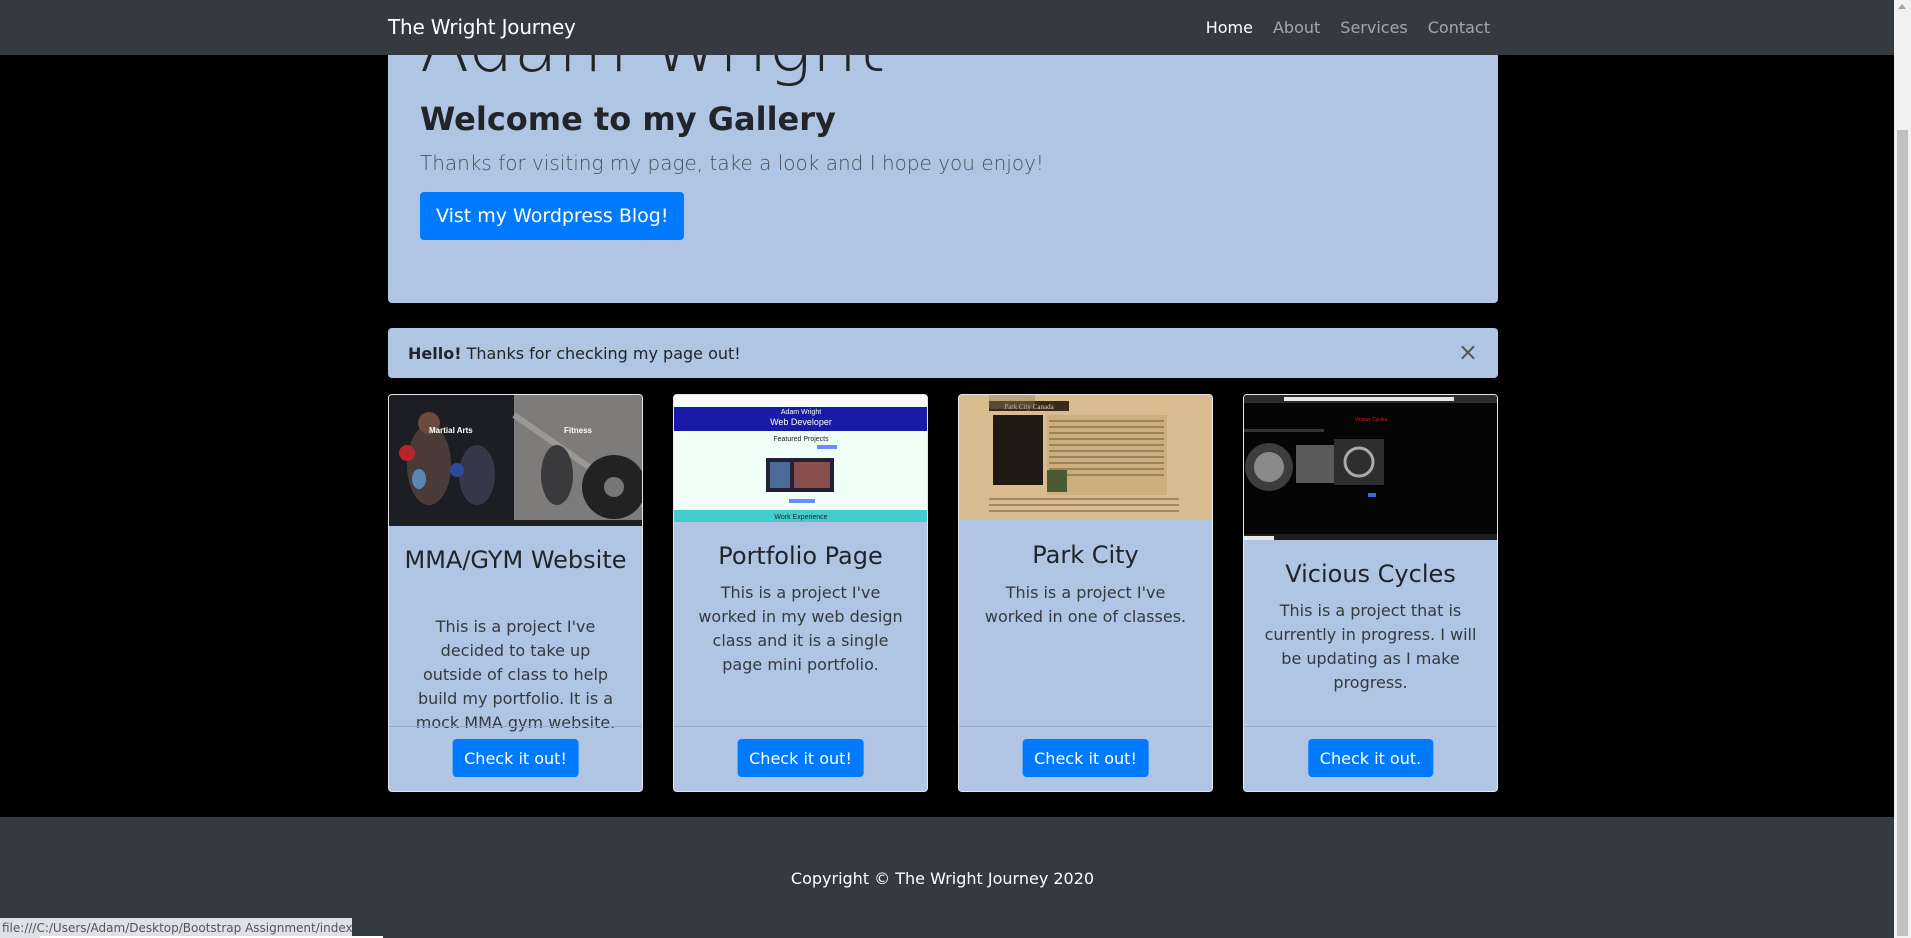 The width and height of the screenshot is (1911, 938). I want to click on check-it-out-button: Check it out., so click(1370, 758).